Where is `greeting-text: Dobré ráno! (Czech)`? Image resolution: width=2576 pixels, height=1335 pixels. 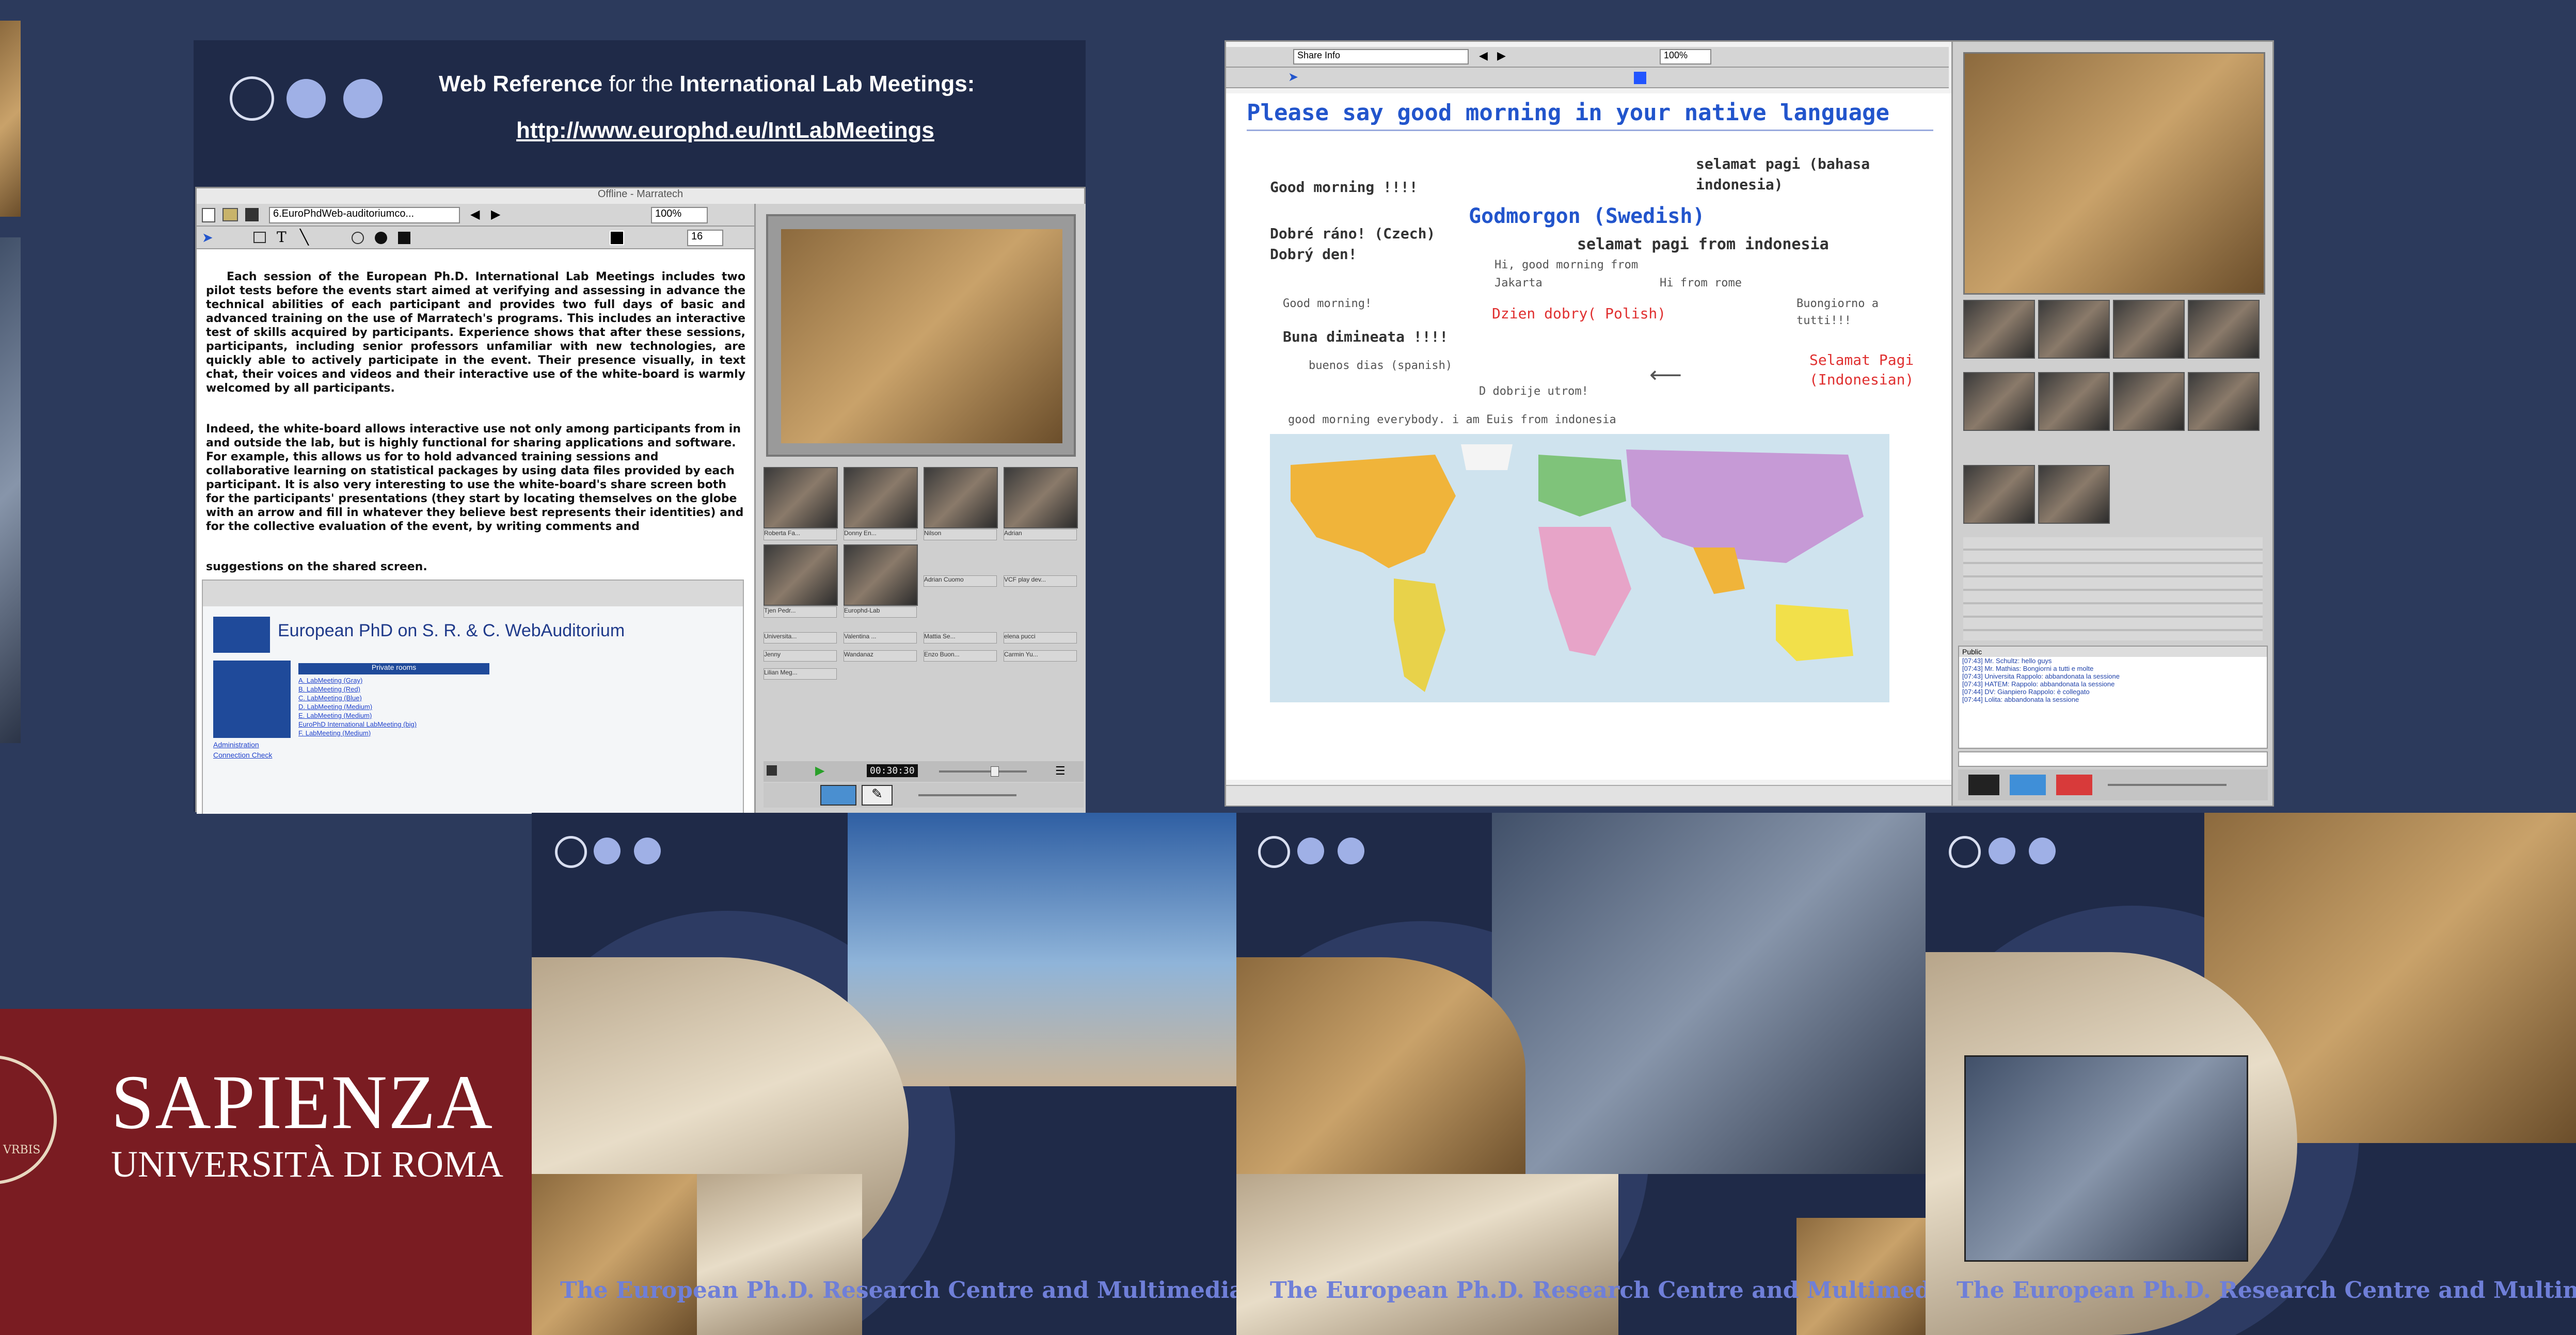
greeting-text: Dobré ráno! (Czech) is located at coordinates (1353, 233).